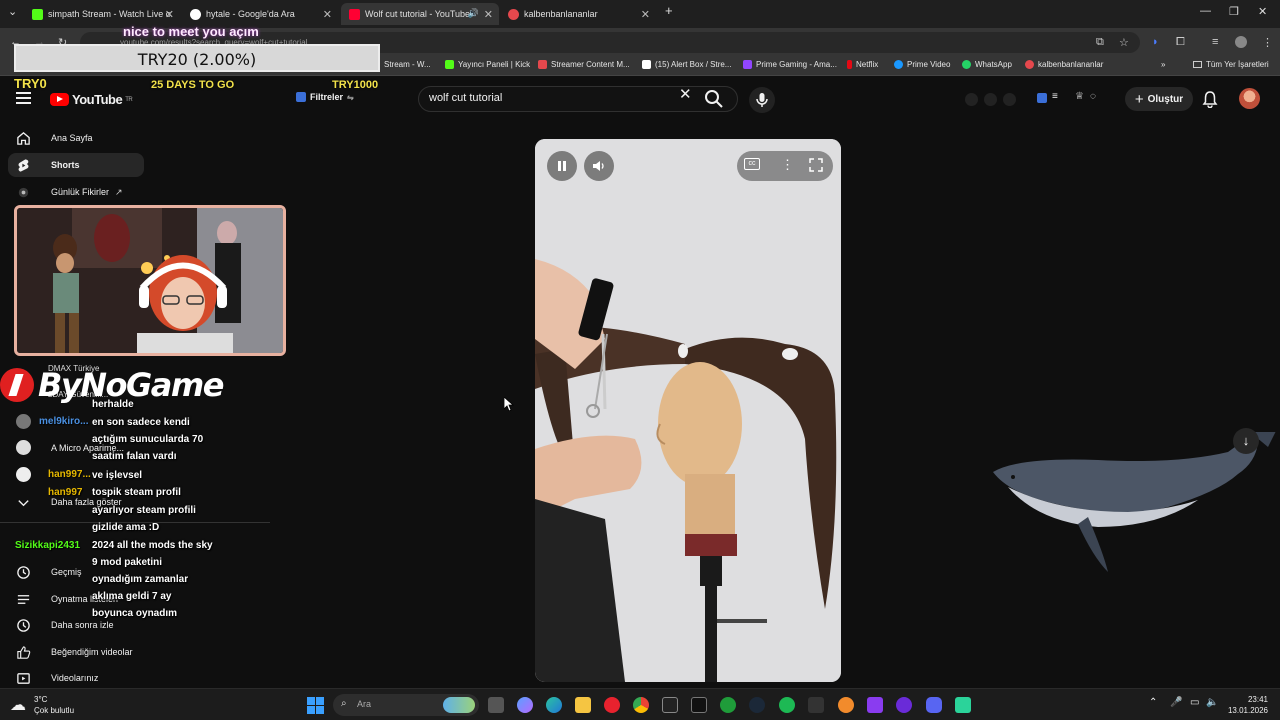 Image resolution: width=1280 pixels, height=720 pixels. What do you see at coordinates (1212, 702) in the screenshot?
I see `speaker-icon: 🔈` at bounding box center [1212, 702].